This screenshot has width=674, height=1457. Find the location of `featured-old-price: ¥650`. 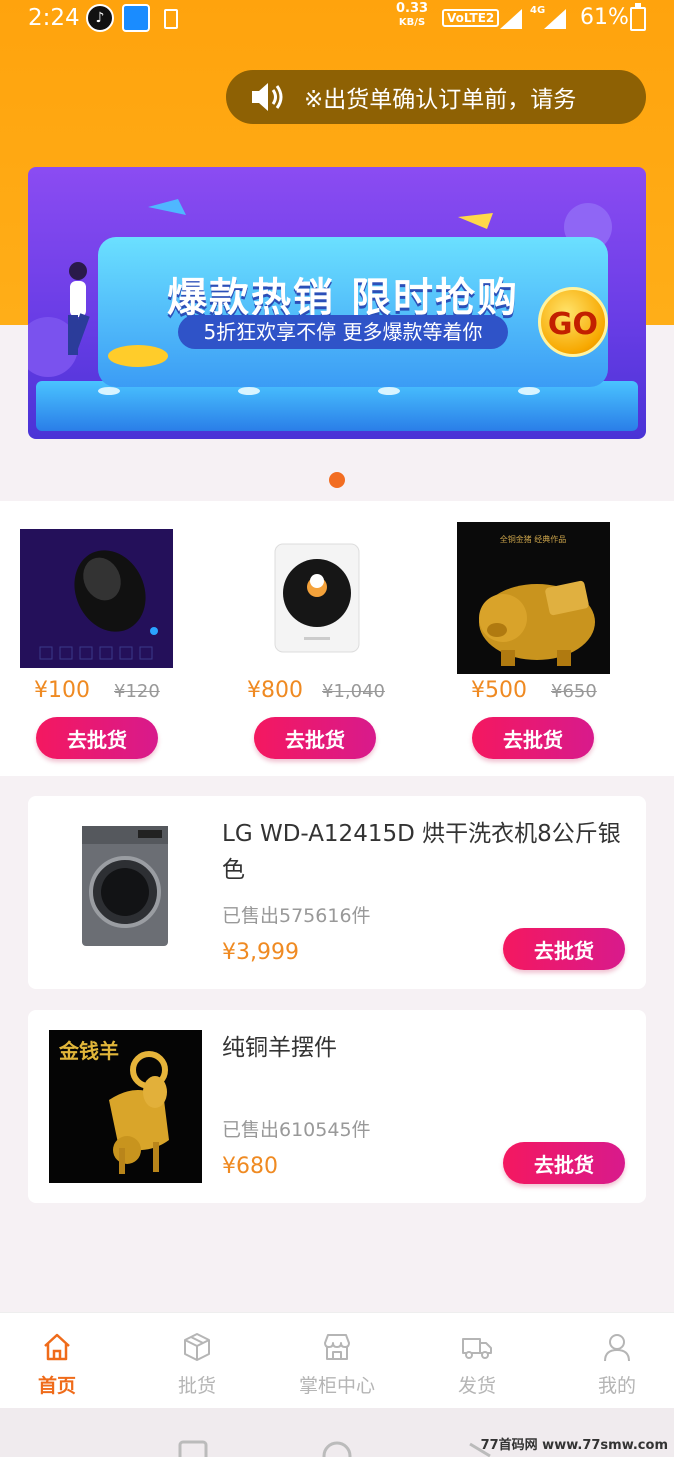

featured-old-price: ¥650 is located at coordinates (574, 691).